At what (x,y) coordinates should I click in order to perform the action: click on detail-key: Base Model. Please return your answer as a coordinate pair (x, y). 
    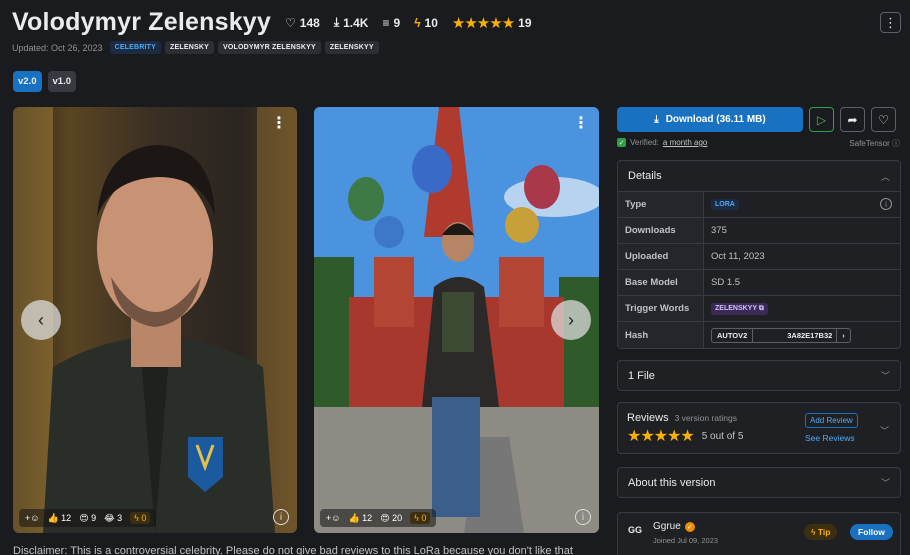
    Looking at the image, I should click on (661, 282).